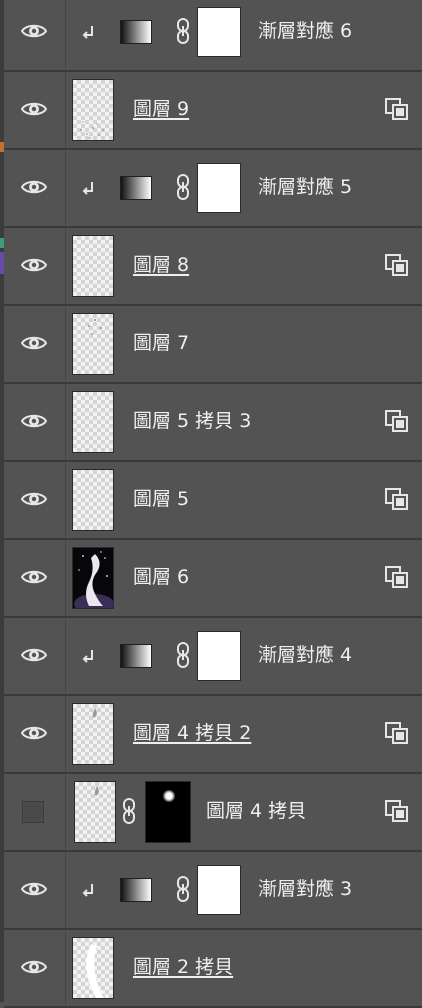 This screenshot has height=1008, width=422. I want to click on mask-highlight, so click(169, 796).